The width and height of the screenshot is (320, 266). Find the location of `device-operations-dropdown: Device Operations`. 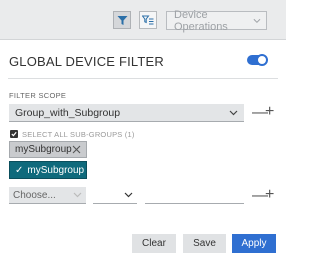

device-operations-dropdown: Device Operations is located at coordinates (216, 20).